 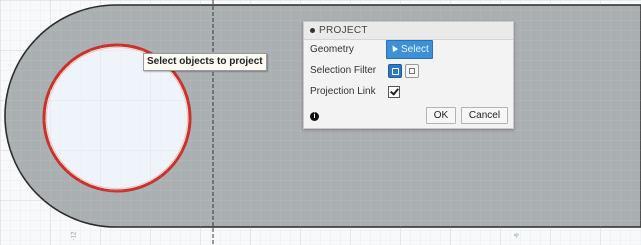 I want to click on cancel-button: Cancel, so click(x=484, y=115).